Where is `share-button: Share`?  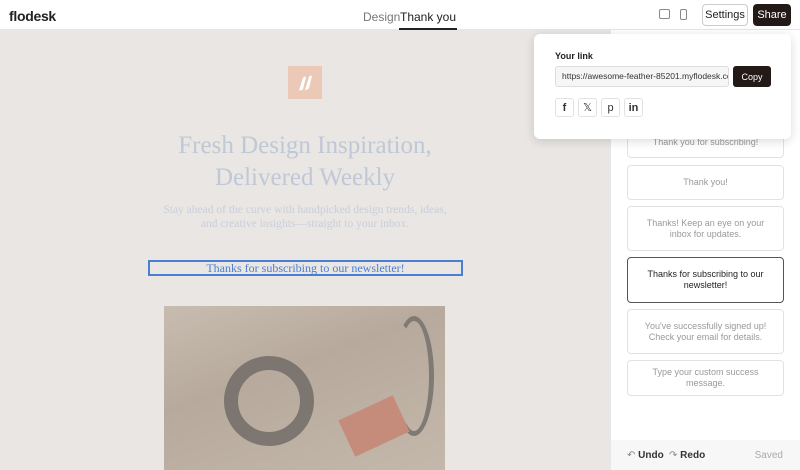 share-button: Share is located at coordinates (772, 15).